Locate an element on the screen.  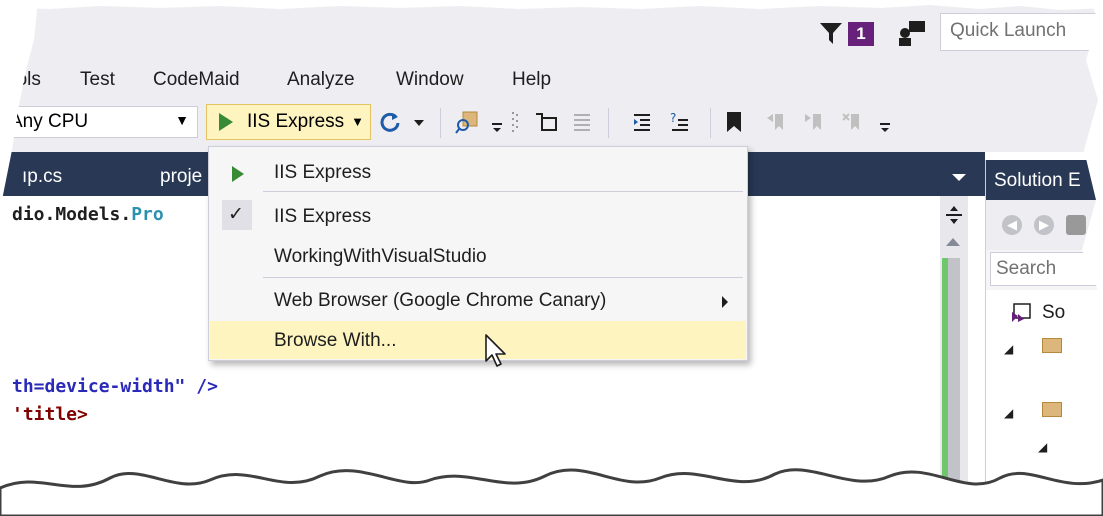
change-tracking-bar is located at coordinates (945, 387).